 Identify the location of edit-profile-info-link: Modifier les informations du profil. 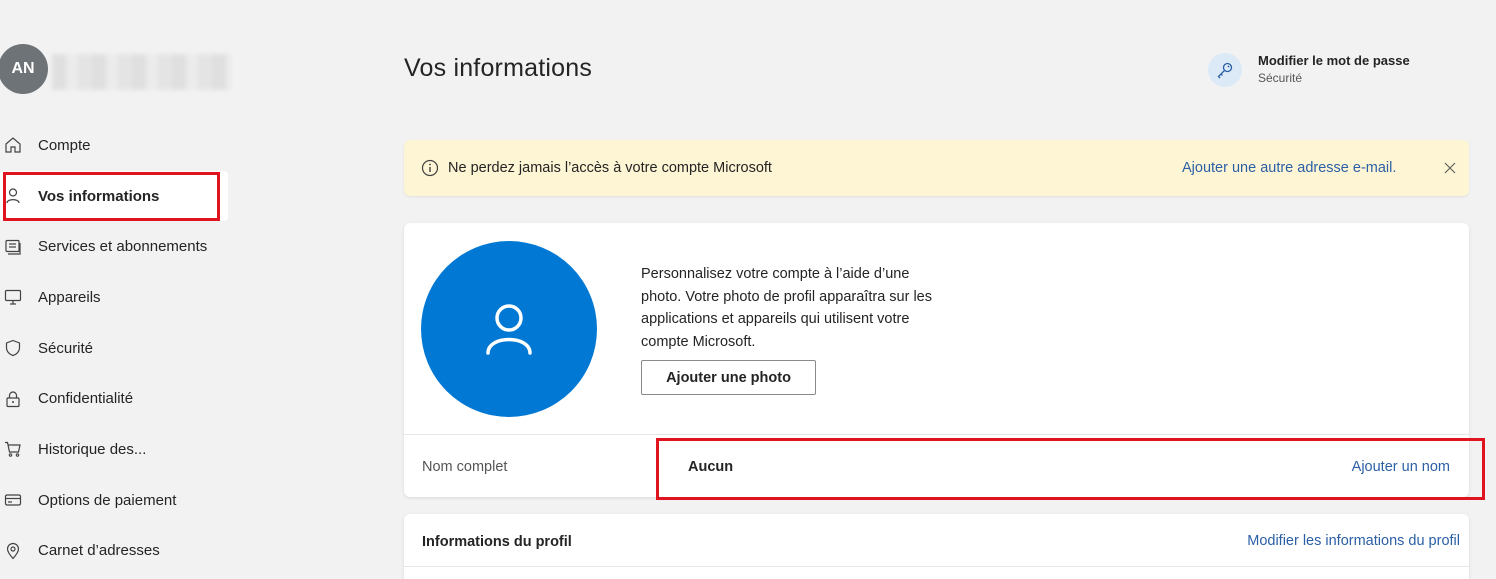
(1353, 541).